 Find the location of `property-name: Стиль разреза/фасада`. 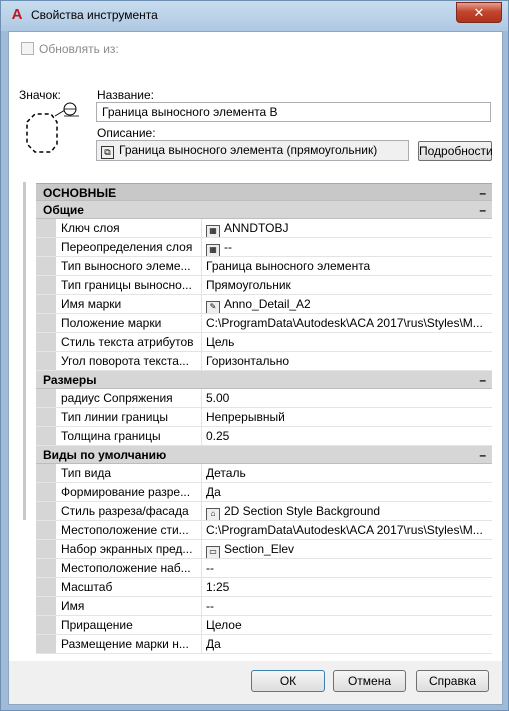

property-name: Стиль разреза/фасада is located at coordinates (129, 511).